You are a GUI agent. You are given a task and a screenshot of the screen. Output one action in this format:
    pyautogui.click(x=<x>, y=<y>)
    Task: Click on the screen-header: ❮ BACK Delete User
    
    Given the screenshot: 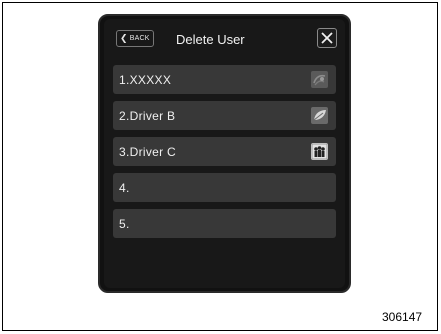 What is the action you would take?
    pyautogui.click(x=224, y=40)
    